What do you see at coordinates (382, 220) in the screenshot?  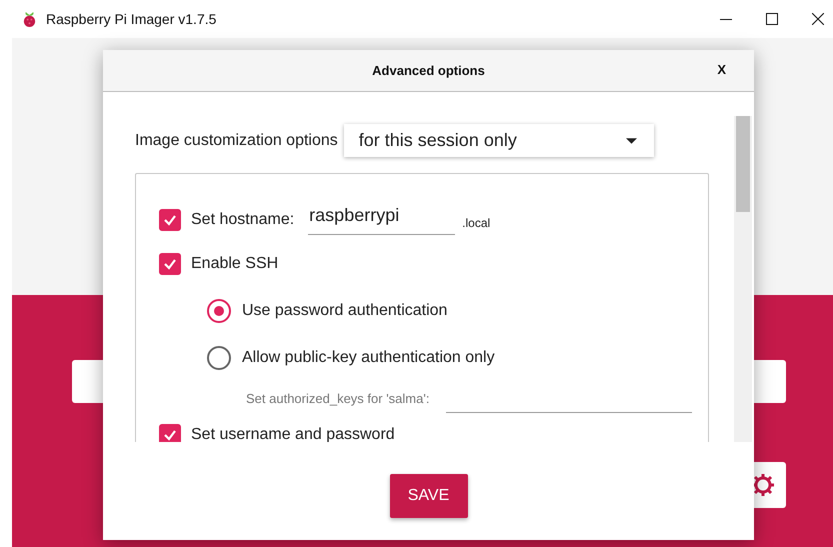 I see `hostname-field: raspberrypi` at bounding box center [382, 220].